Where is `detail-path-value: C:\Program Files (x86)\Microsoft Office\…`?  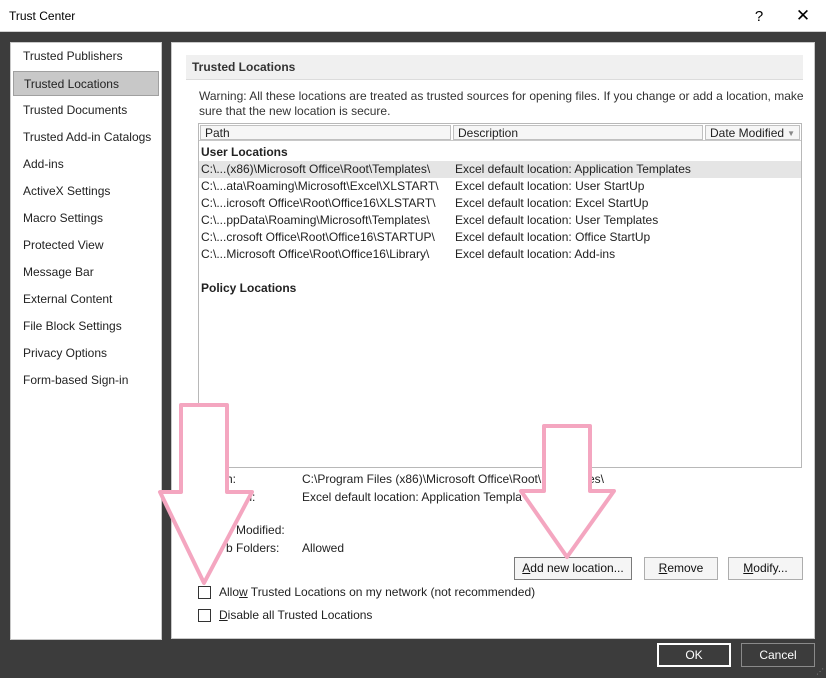 detail-path-value: C:\Program Files (x86)\Microsoft Office\… is located at coordinates (422, 479).